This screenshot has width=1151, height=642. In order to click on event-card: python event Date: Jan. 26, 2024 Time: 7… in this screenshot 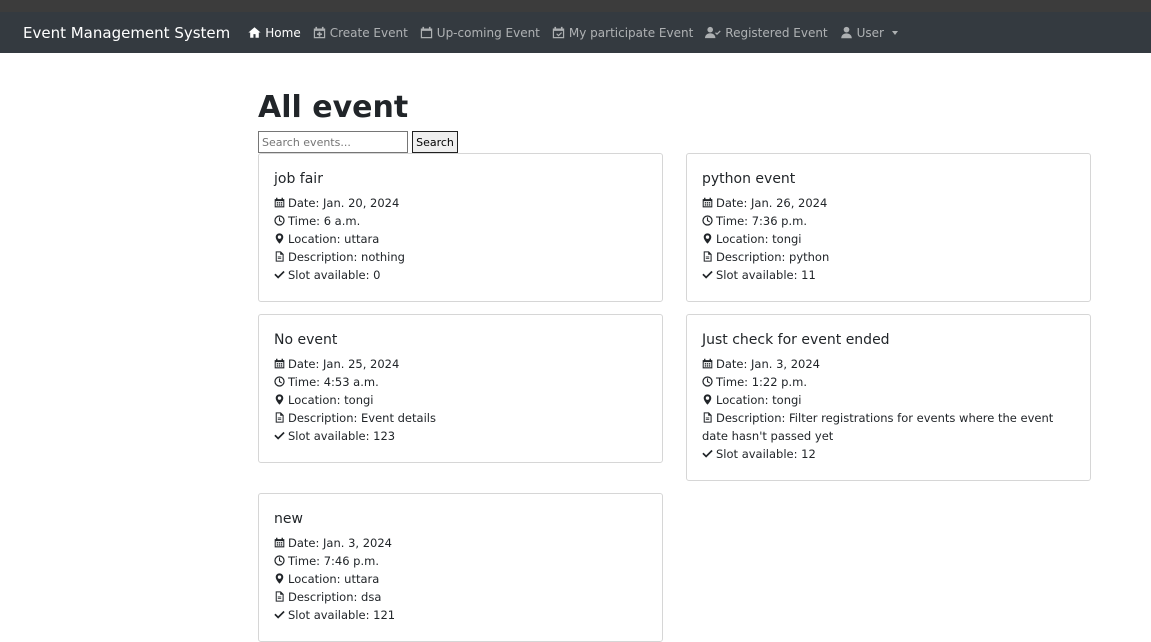, I will do `click(888, 227)`.